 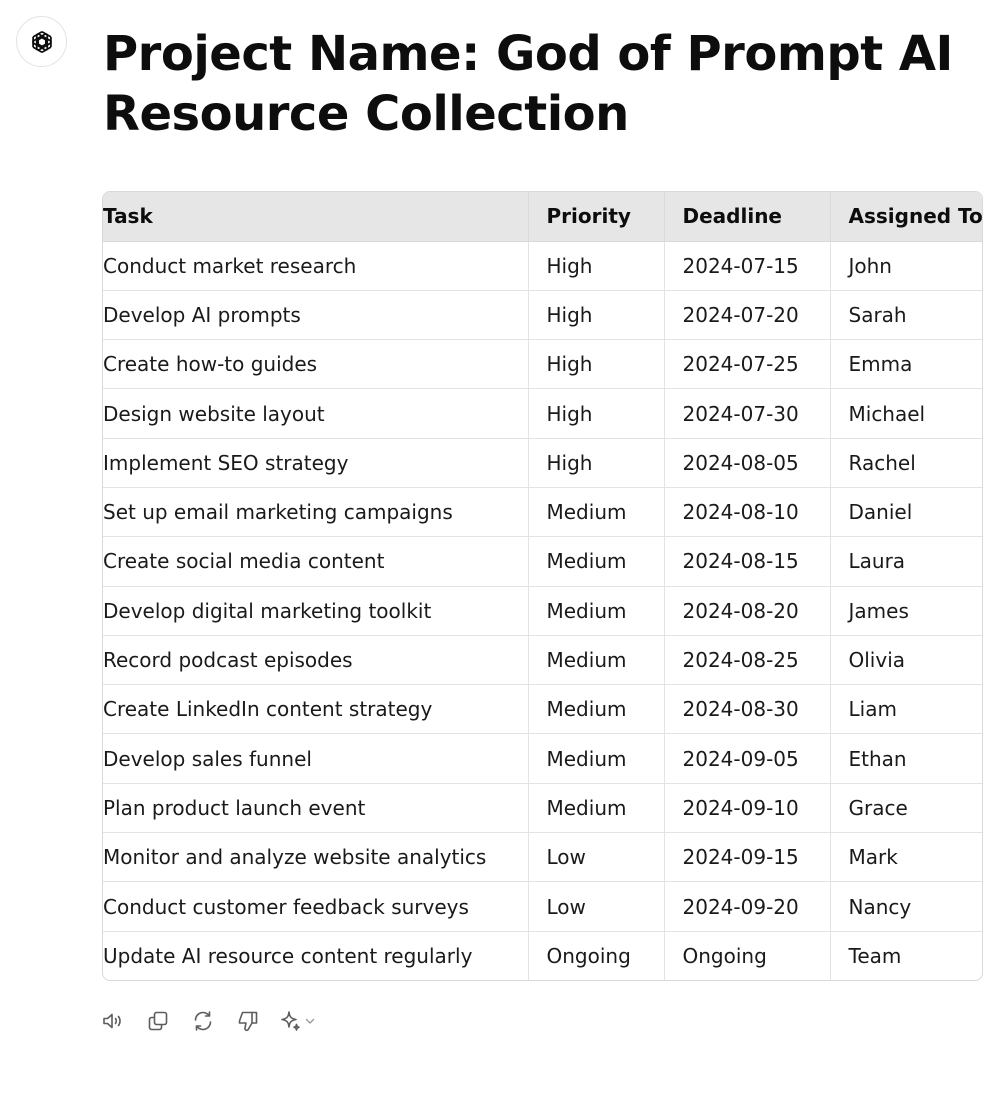 I want to click on cell-deadline: 2024-09-20, so click(x=747, y=906).